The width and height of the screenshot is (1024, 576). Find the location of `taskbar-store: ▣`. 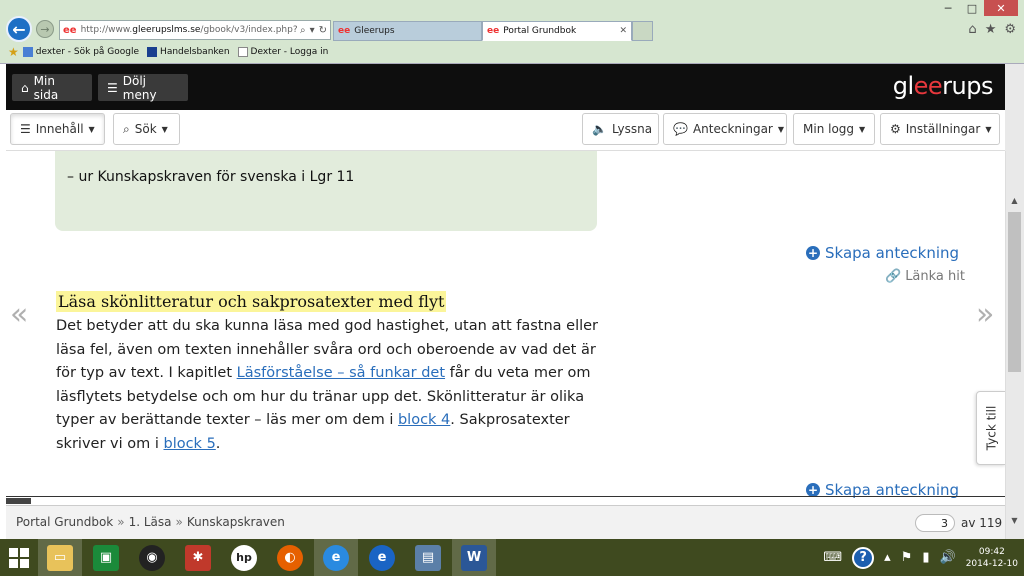

taskbar-store: ▣ is located at coordinates (106, 557).